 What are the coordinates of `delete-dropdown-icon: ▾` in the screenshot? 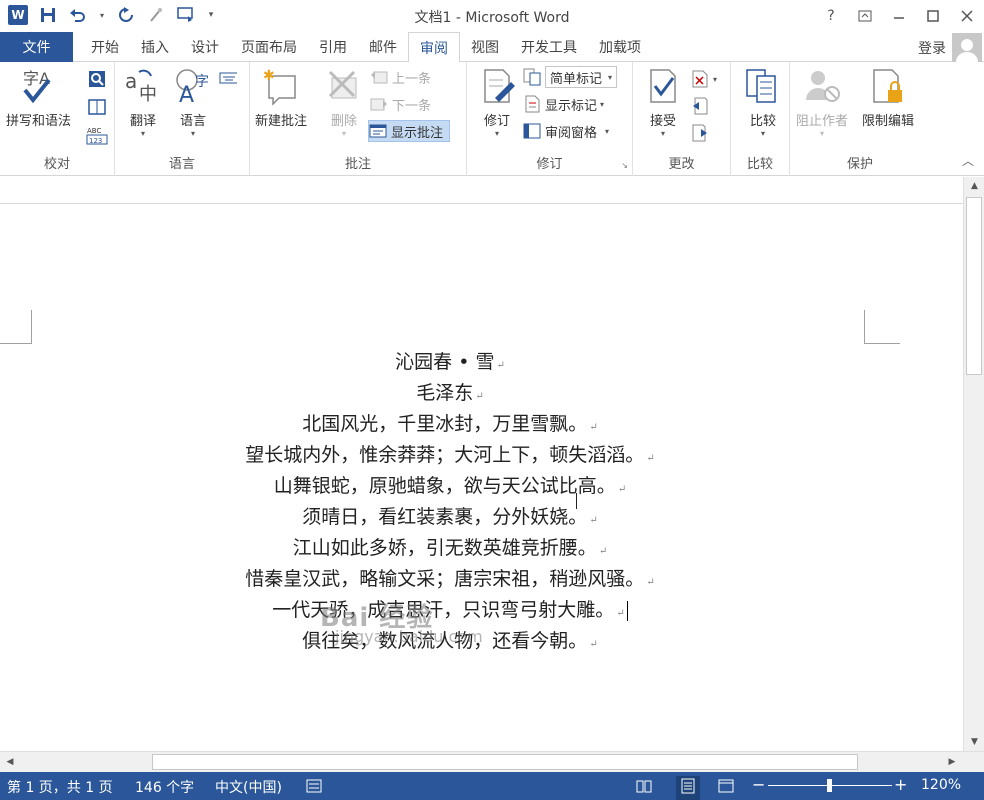 It's located at (344, 133).